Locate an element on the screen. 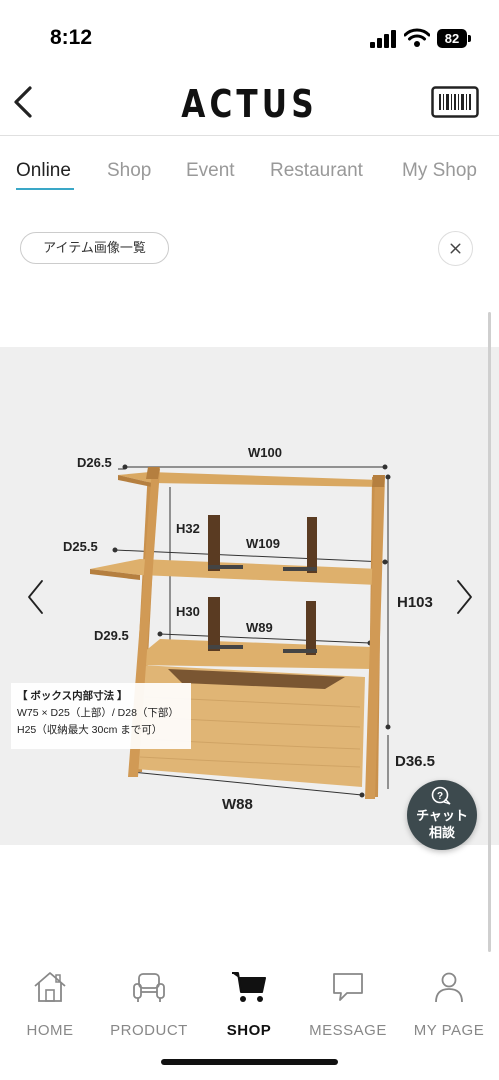  item-image-list-chip: アイテム画像一覧 is located at coordinates (94, 248).